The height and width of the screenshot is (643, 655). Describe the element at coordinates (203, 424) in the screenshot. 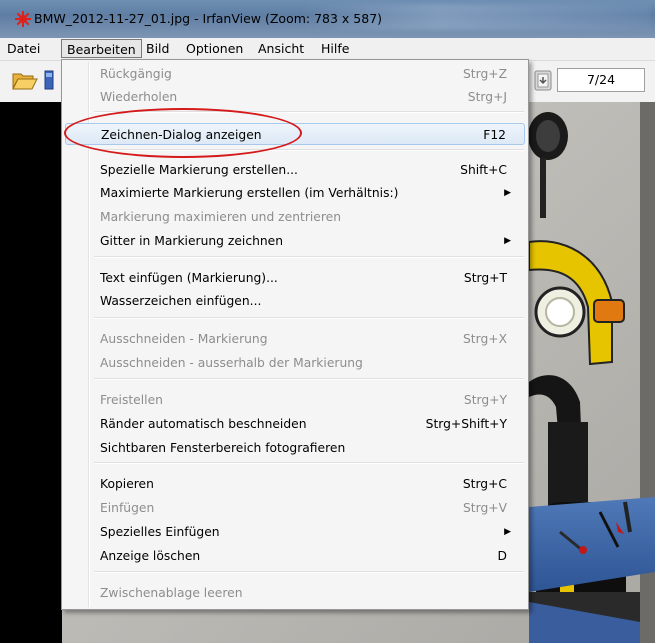

I see `menu-item-label: Ränder automatisch beschneiden` at that location.